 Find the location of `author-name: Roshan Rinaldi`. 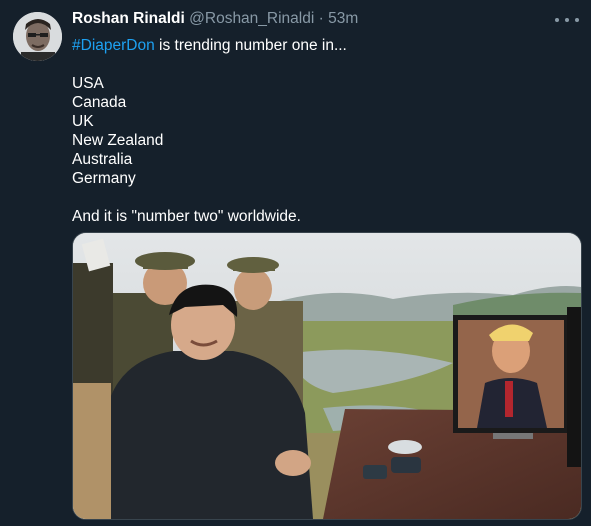

author-name: Roshan Rinaldi is located at coordinates (128, 18).